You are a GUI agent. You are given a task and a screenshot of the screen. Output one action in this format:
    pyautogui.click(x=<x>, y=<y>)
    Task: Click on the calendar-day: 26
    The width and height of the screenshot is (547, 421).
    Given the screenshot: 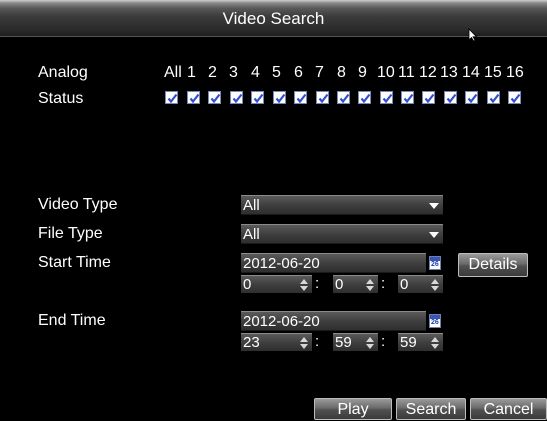 What is the action you would take?
    pyautogui.click(x=435, y=322)
    